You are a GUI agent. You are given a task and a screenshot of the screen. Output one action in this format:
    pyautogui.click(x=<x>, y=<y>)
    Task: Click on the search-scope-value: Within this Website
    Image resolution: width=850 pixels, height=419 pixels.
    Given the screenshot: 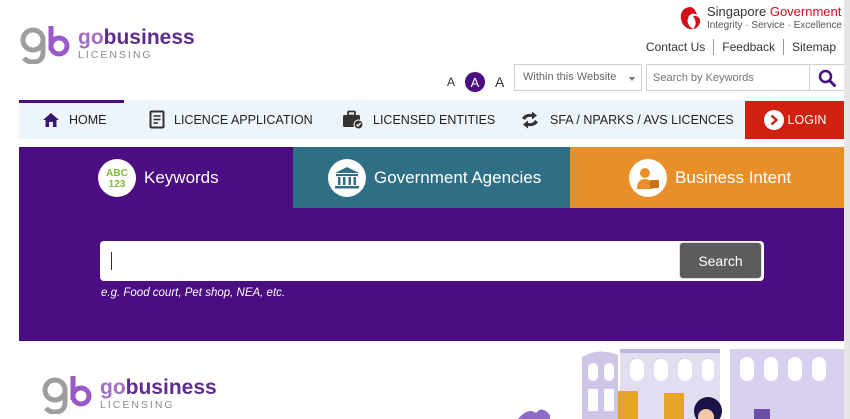 What is the action you would take?
    pyautogui.click(x=570, y=77)
    